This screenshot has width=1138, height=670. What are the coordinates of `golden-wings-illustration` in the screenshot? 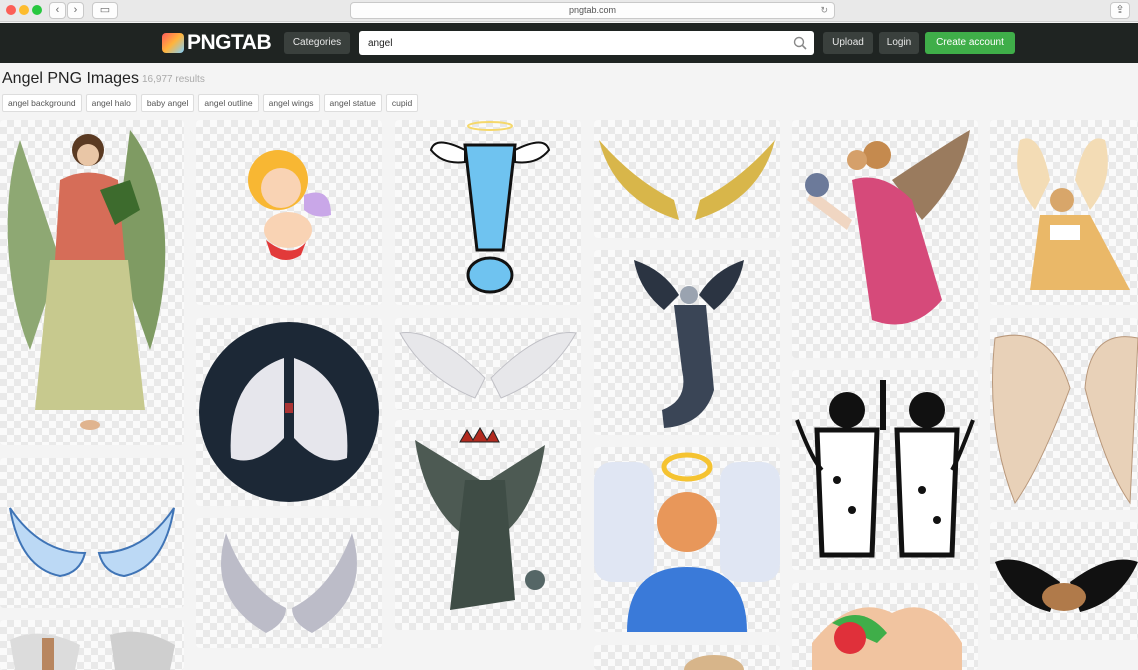 It's located at (687, 180).